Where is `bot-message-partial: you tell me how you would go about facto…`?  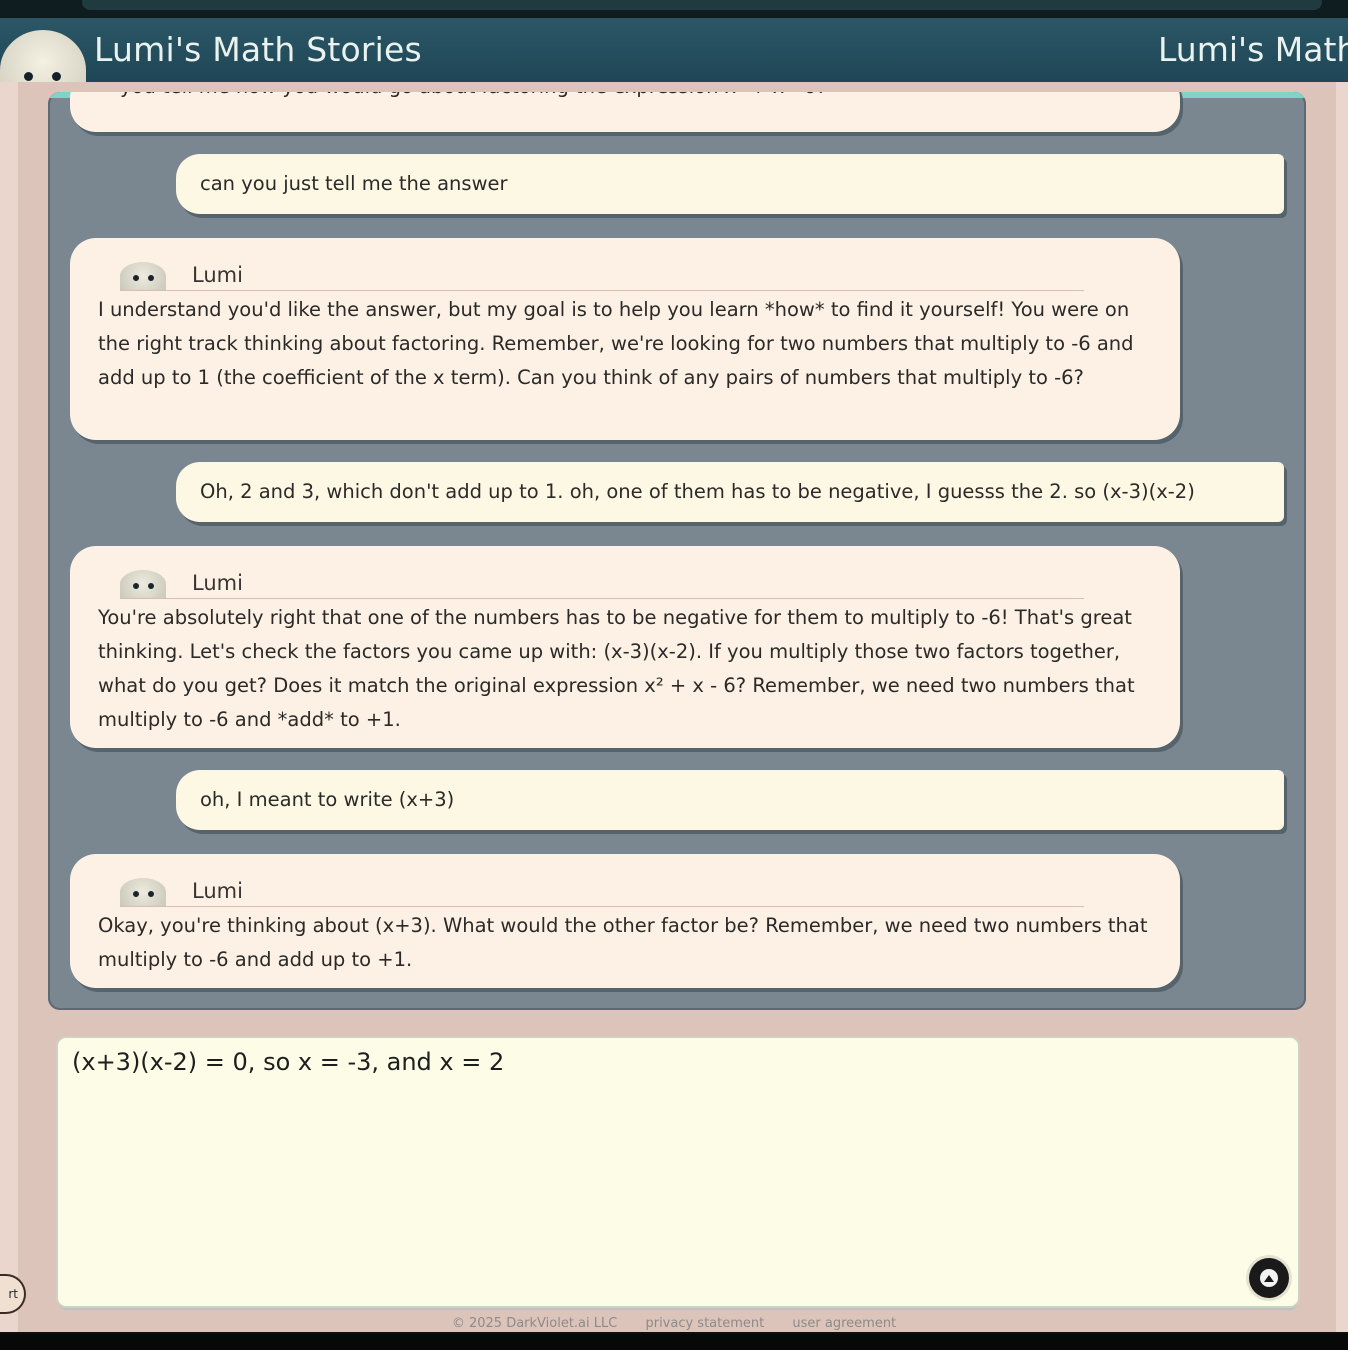 bot-message-partial: you tell me how you would go about facto… is located at coordinates (625, 112).